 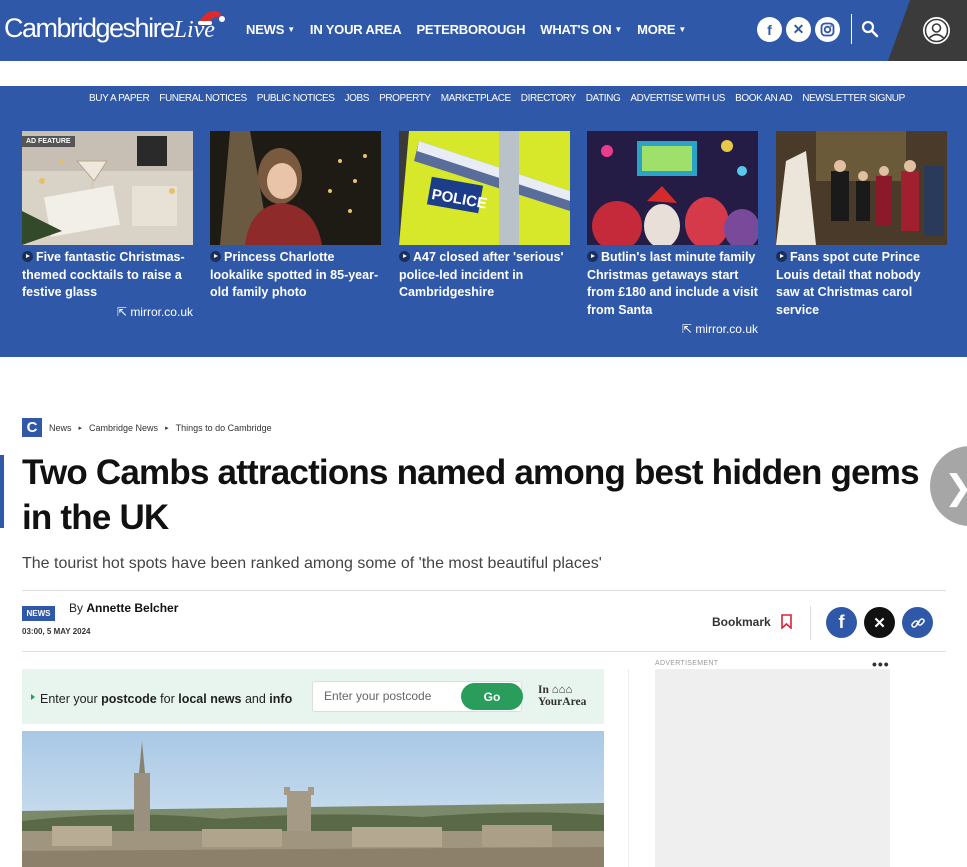 I want to click on site-logo: CambridgeshireLive, so click(x=109, y=28).